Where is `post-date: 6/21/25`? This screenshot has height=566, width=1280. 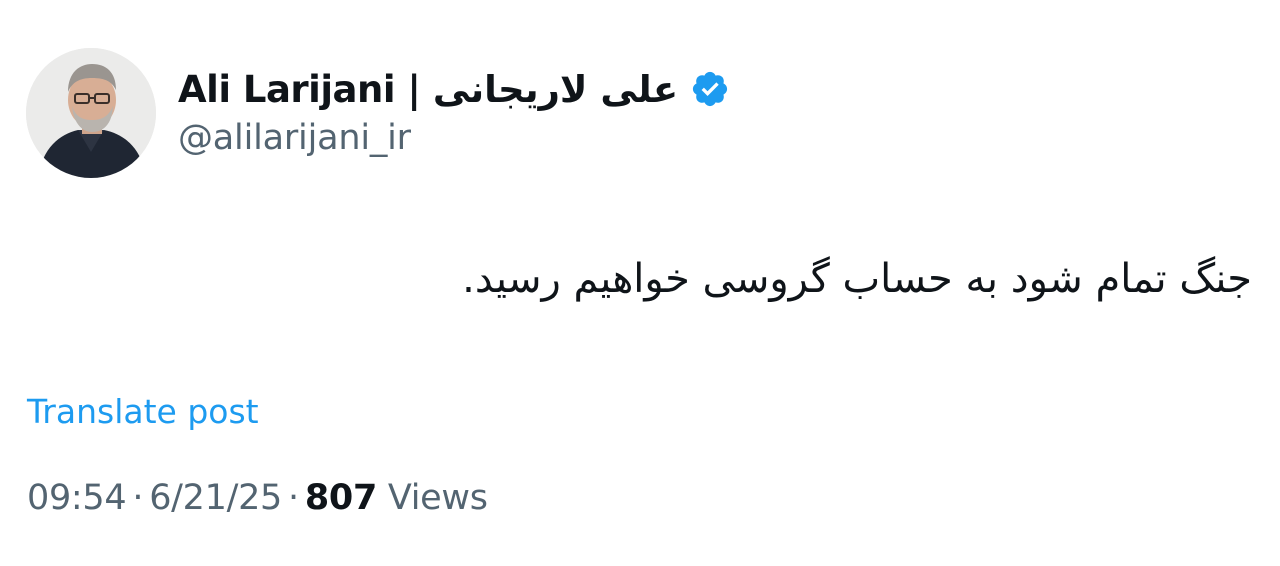
post-date: 6/21/25 is located at coordinates (215, 498).